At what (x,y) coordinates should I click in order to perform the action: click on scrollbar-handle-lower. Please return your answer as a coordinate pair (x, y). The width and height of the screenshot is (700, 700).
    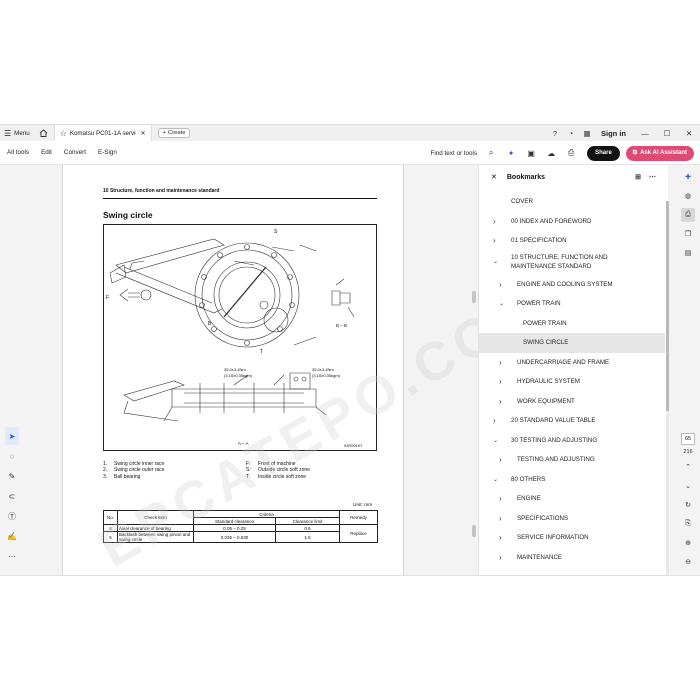
    Looking at the image, I should click on (474, 531).